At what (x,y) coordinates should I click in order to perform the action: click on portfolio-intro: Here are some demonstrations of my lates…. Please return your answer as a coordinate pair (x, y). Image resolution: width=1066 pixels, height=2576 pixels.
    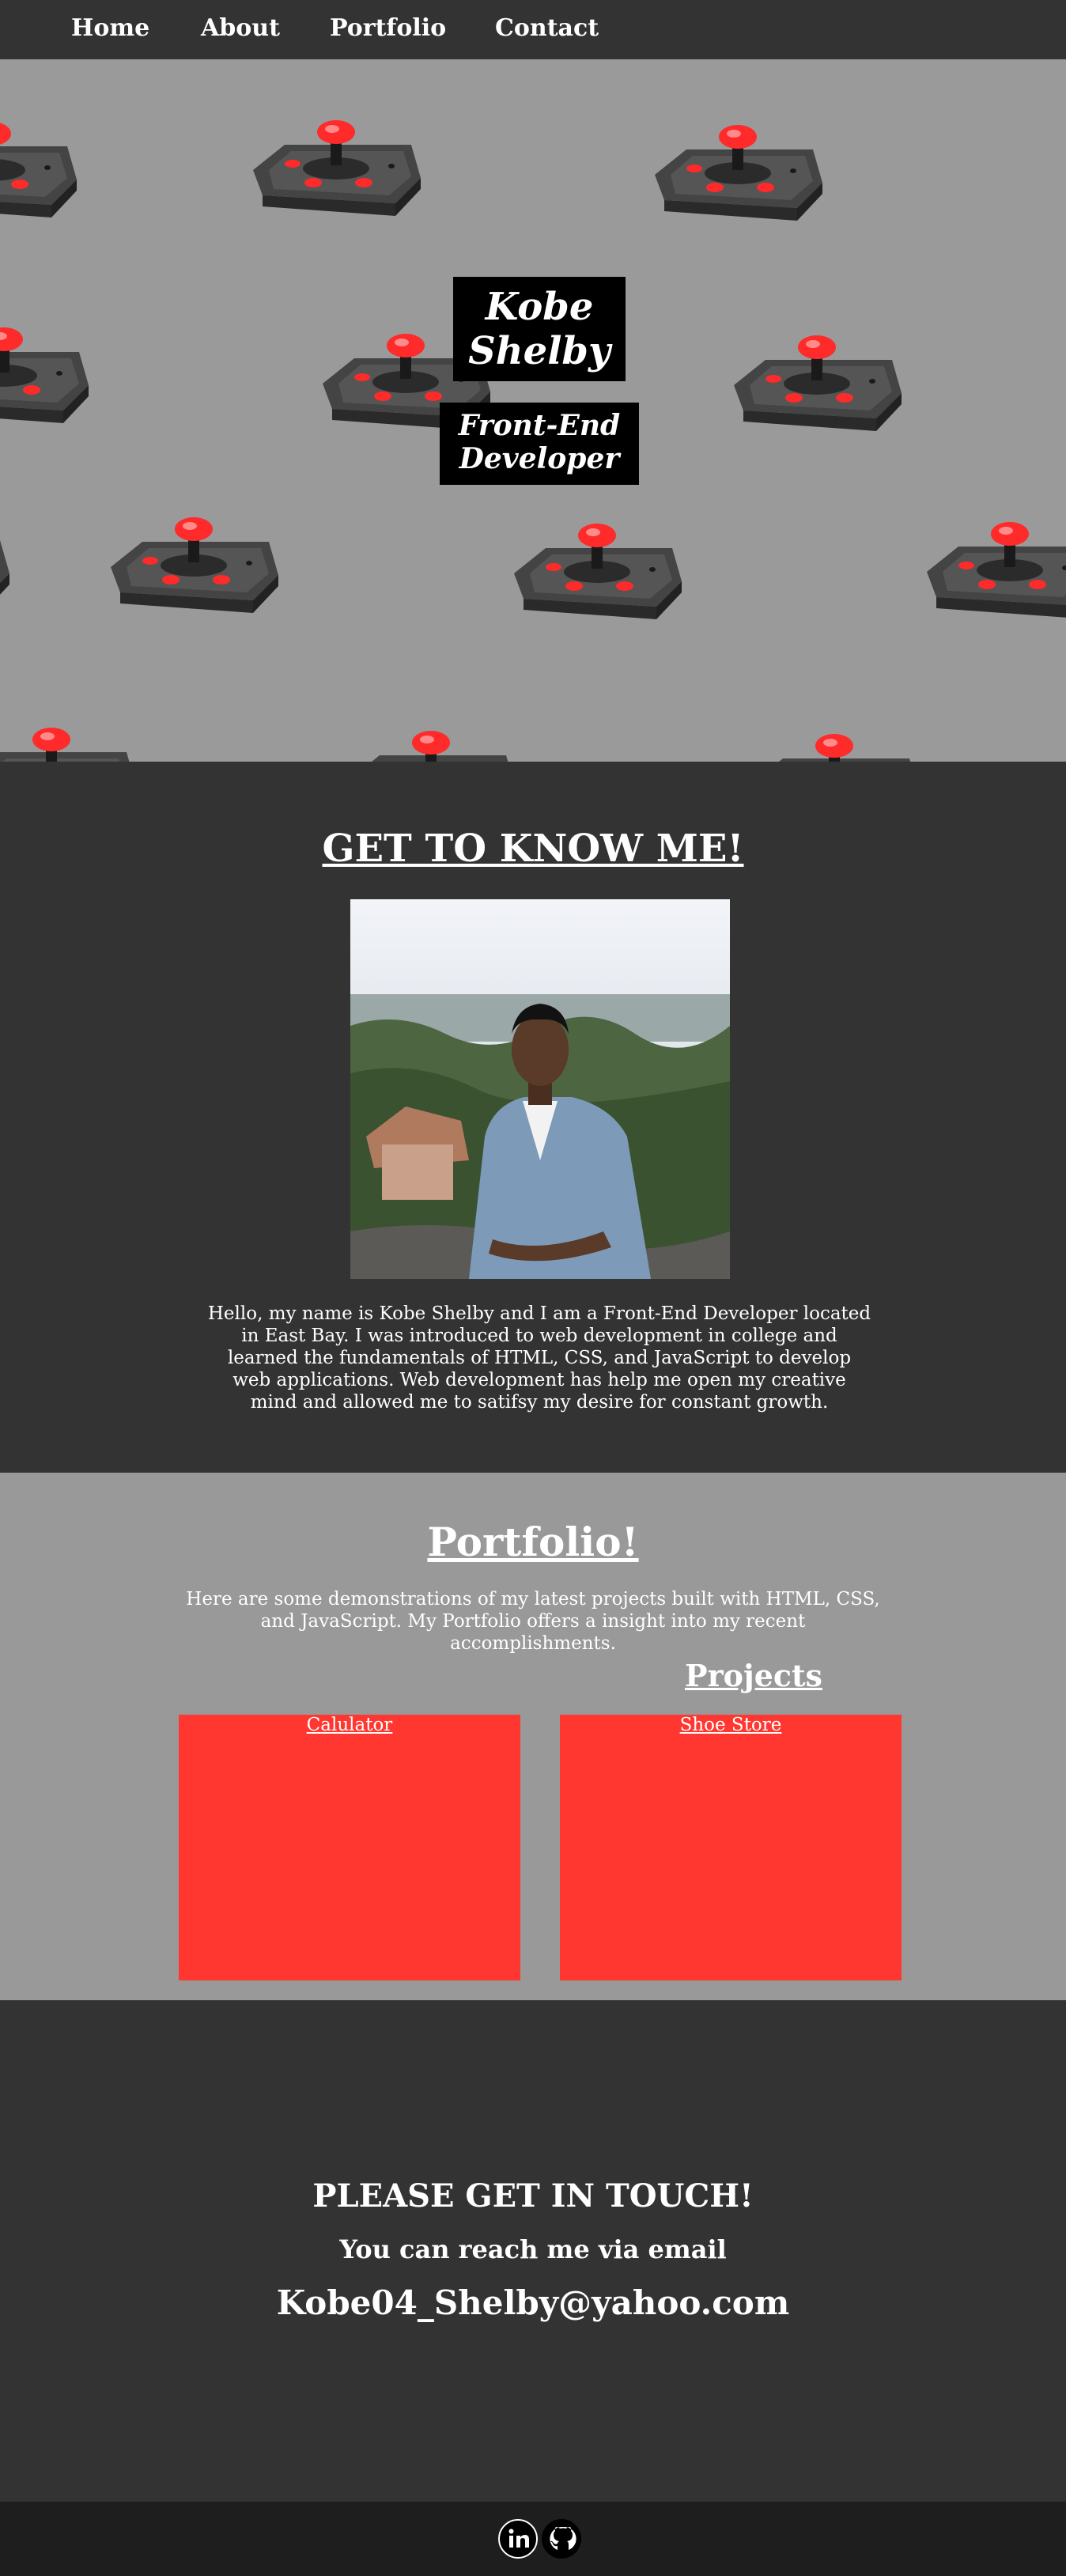
    Looking at the image, I should click on (533, 1622).